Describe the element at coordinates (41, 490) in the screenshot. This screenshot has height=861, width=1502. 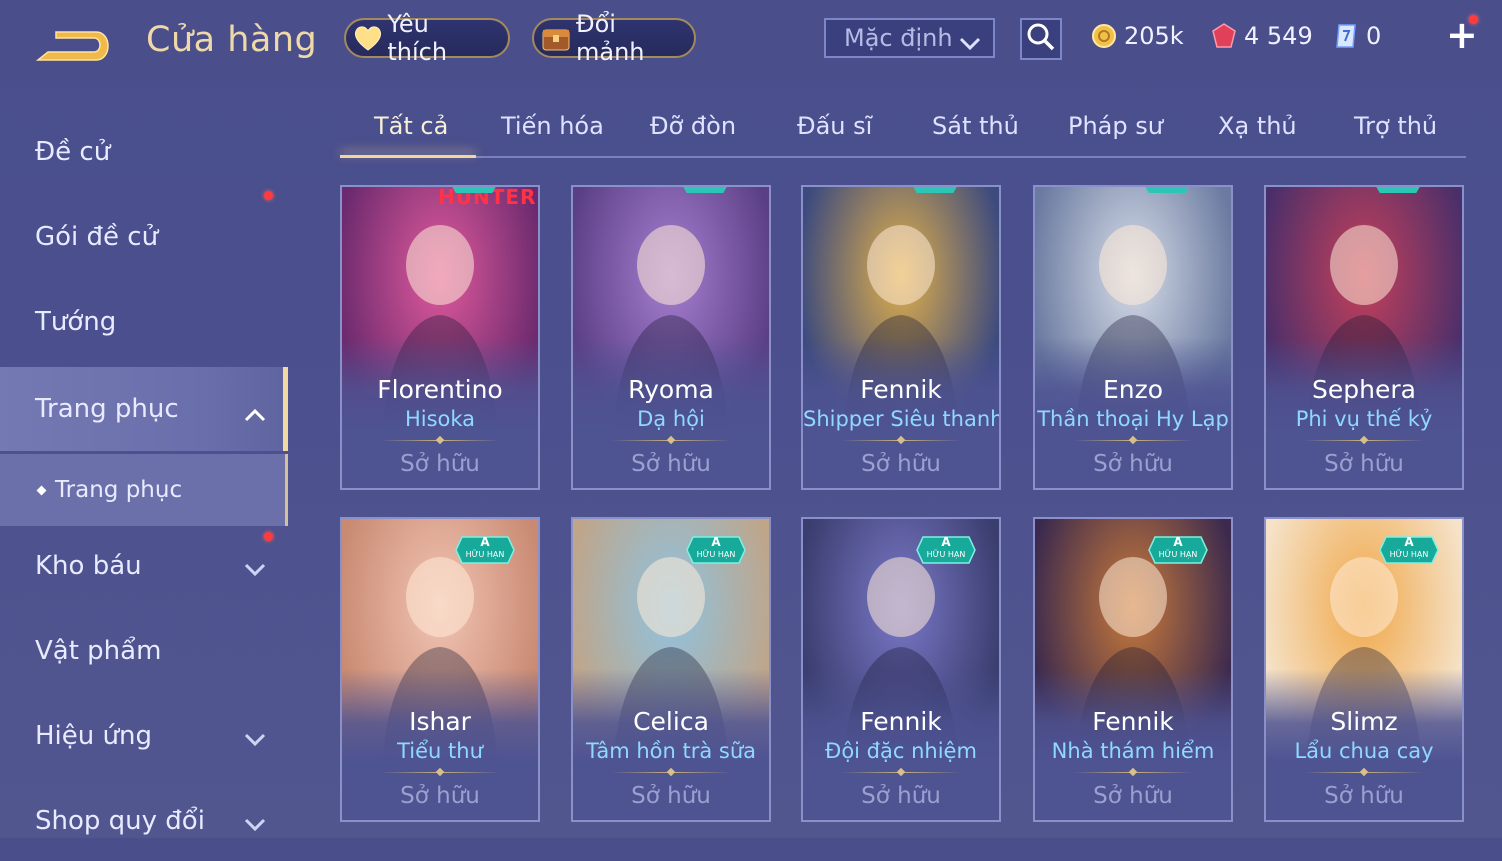
I see `diamond-bullet-icon` at that location.